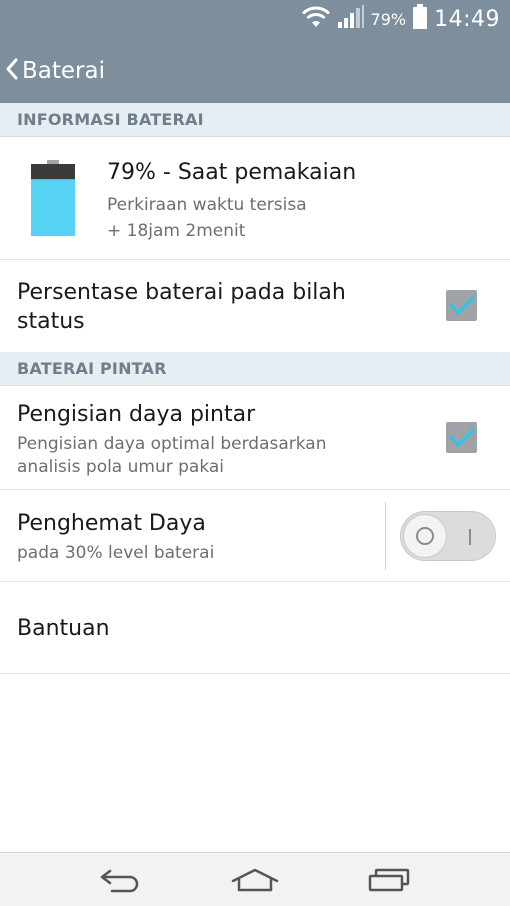 The image size is (510, 906). I want to click on battery-icon, so click(420, 19).